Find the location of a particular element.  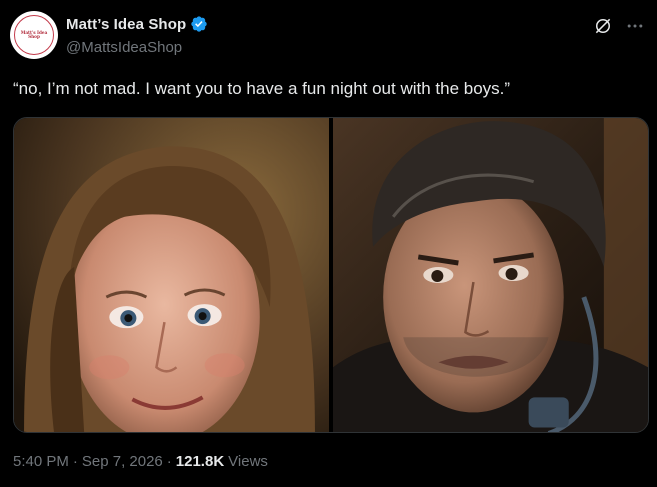

top-actions is located at coordinates (619, 26).